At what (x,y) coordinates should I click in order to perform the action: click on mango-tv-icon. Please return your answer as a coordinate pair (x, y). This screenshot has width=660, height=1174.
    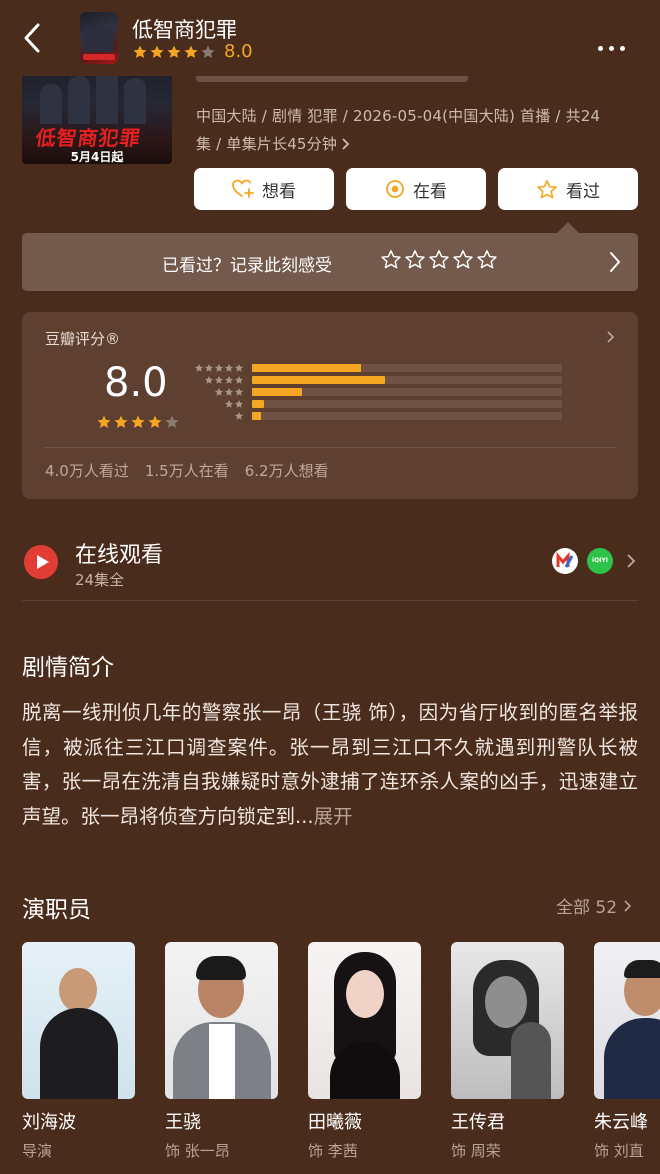
    Looking at the image, I should click on (565, 561).